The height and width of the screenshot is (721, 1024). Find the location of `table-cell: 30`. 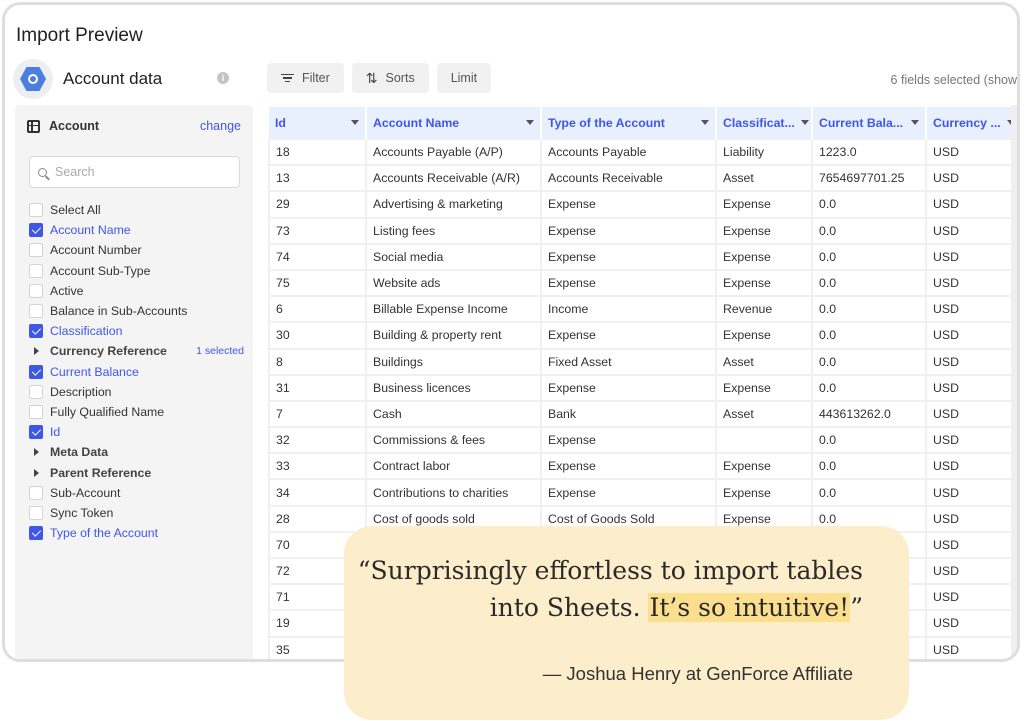

table-cell: 30 is located at coordinates (317, 335).